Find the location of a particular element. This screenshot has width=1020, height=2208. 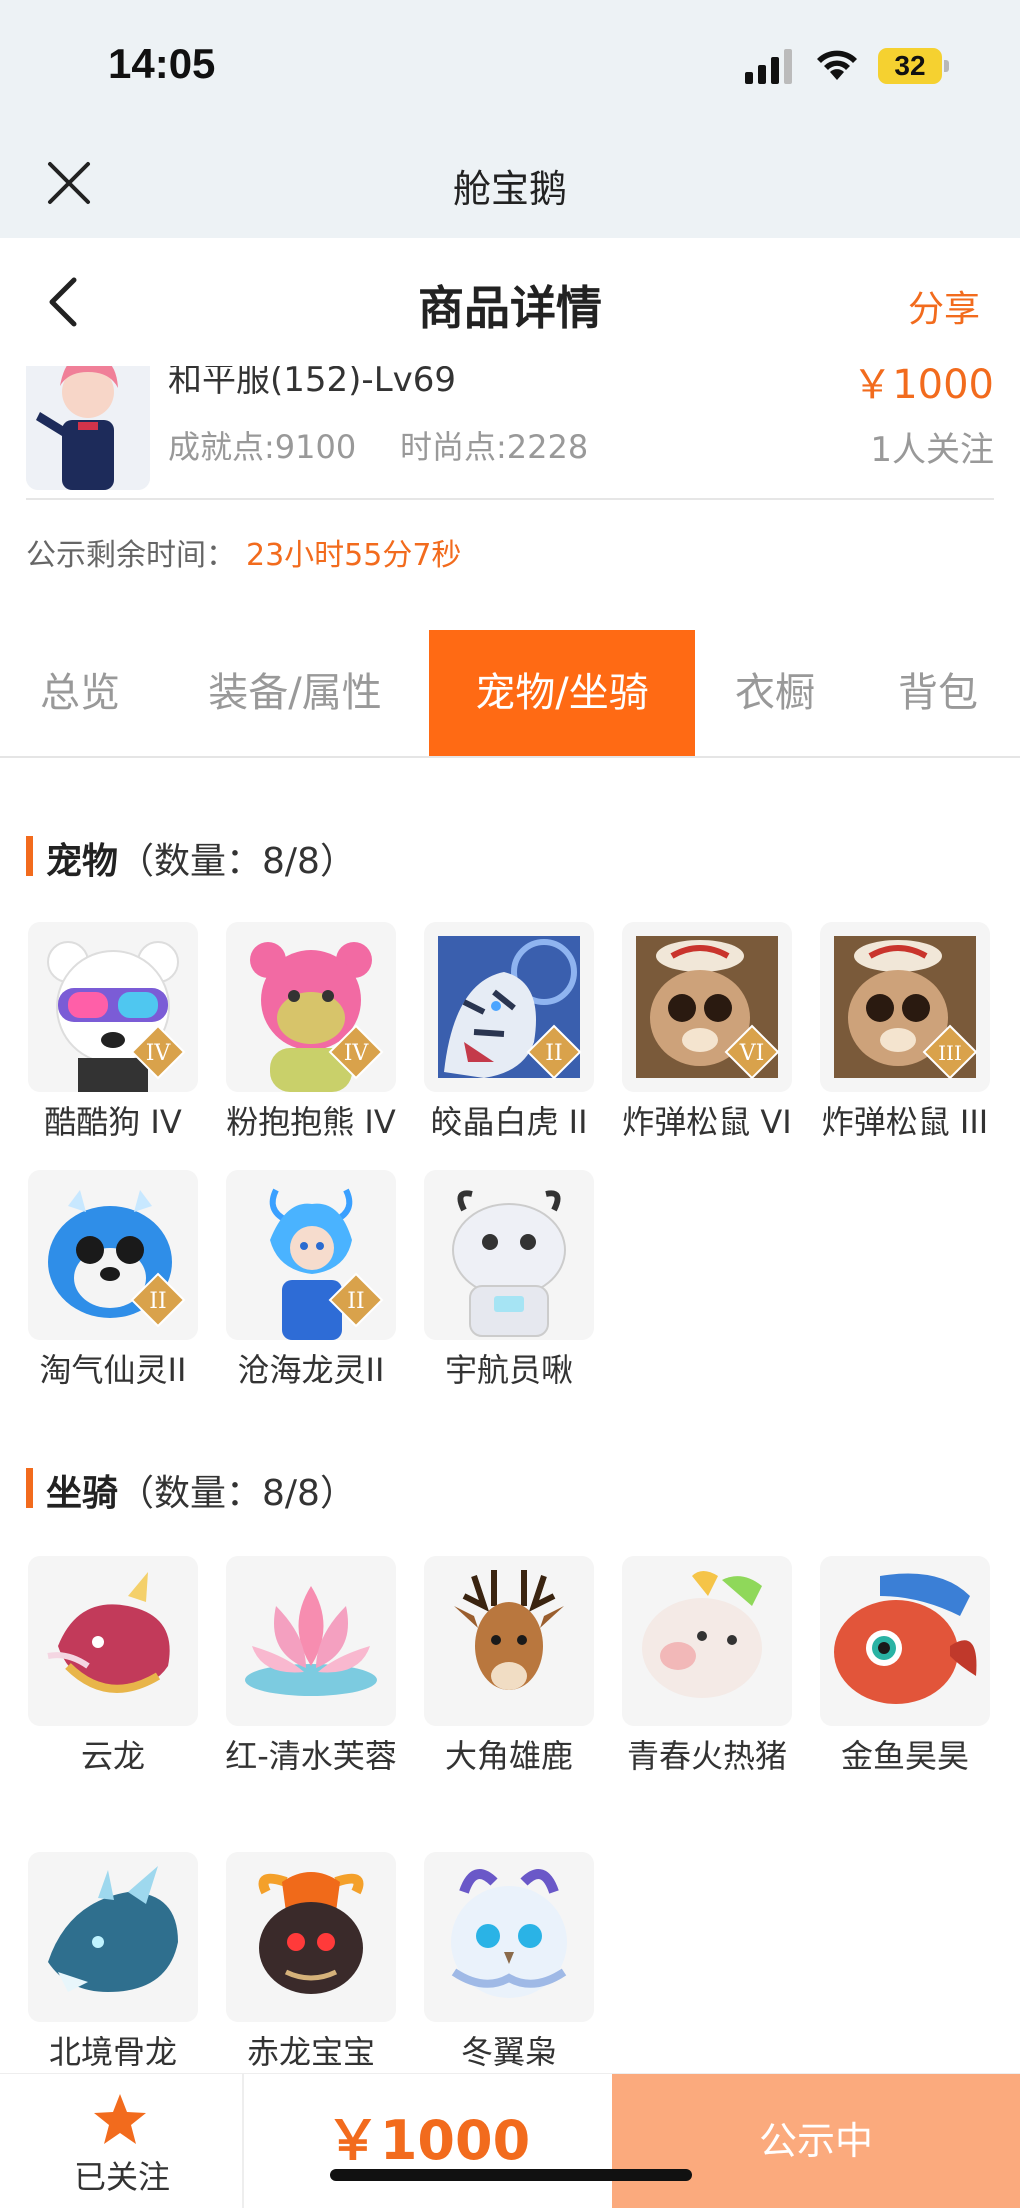

cloud-dragon-icon is located at coordinates (113, 1641).